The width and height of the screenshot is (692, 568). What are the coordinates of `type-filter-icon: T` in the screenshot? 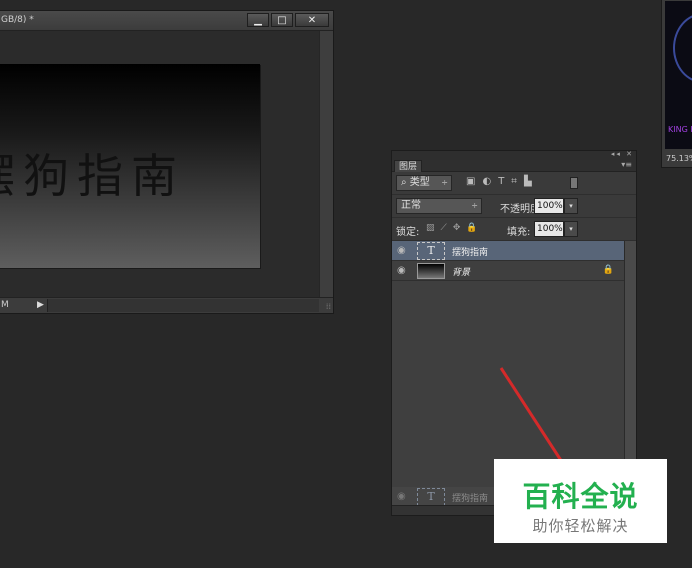 It's located at (501, 181).